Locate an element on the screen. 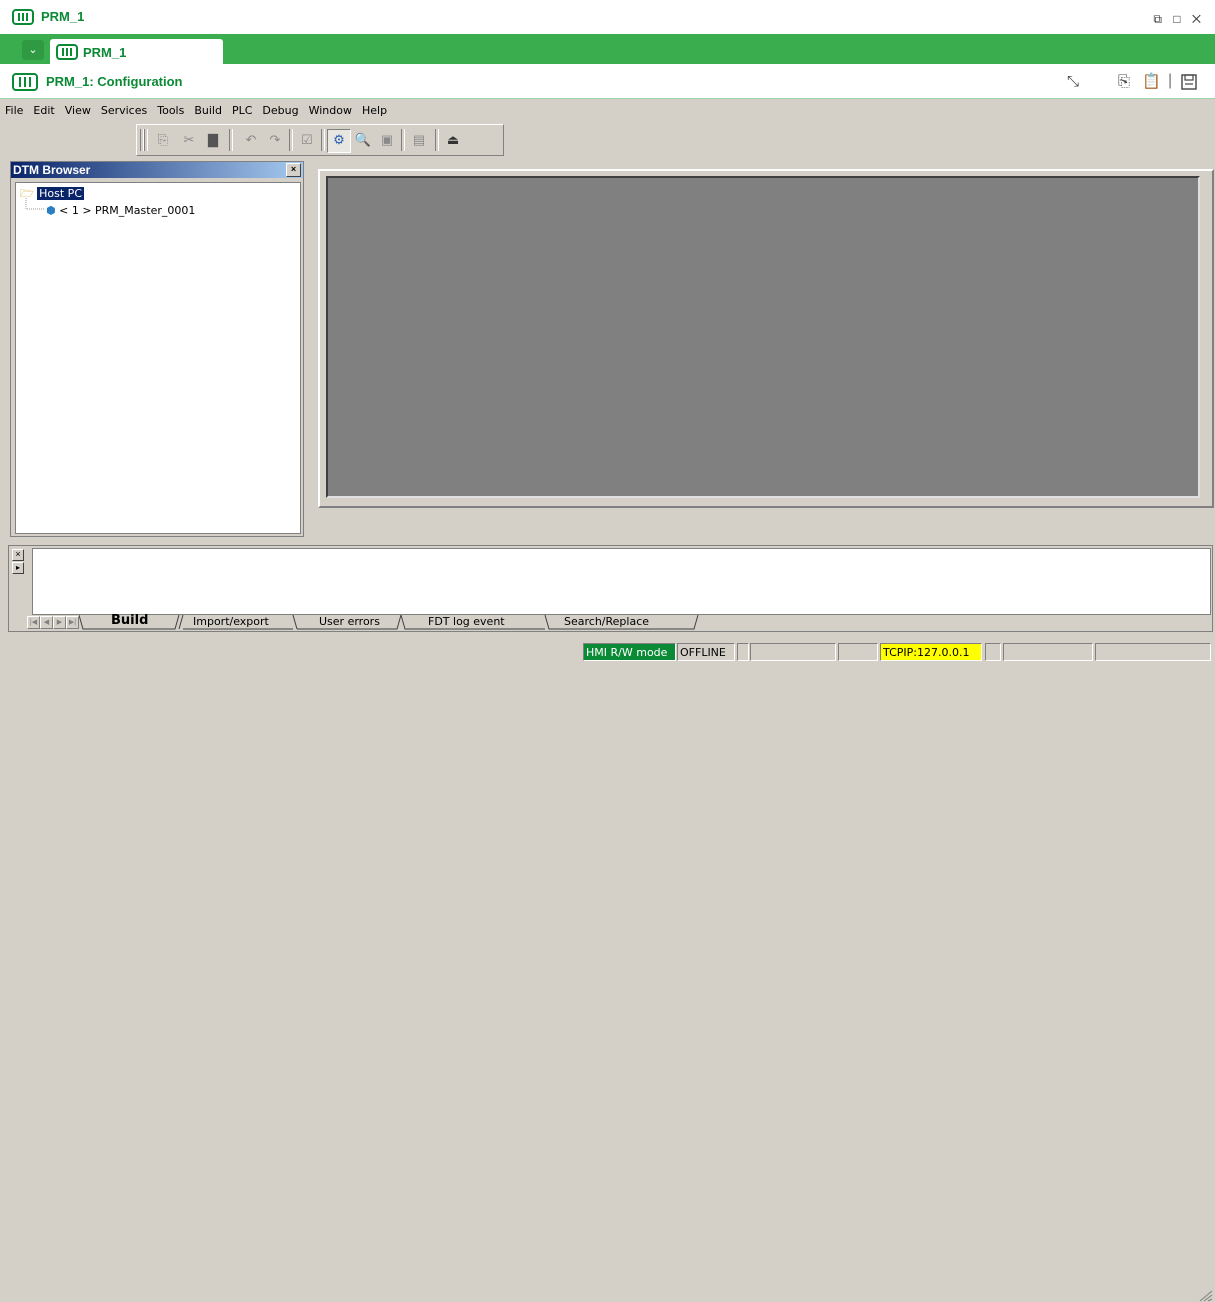 This screenshot has height=1302, width=1215. pin-icon: ▸ is located at coordinates (18, 568).